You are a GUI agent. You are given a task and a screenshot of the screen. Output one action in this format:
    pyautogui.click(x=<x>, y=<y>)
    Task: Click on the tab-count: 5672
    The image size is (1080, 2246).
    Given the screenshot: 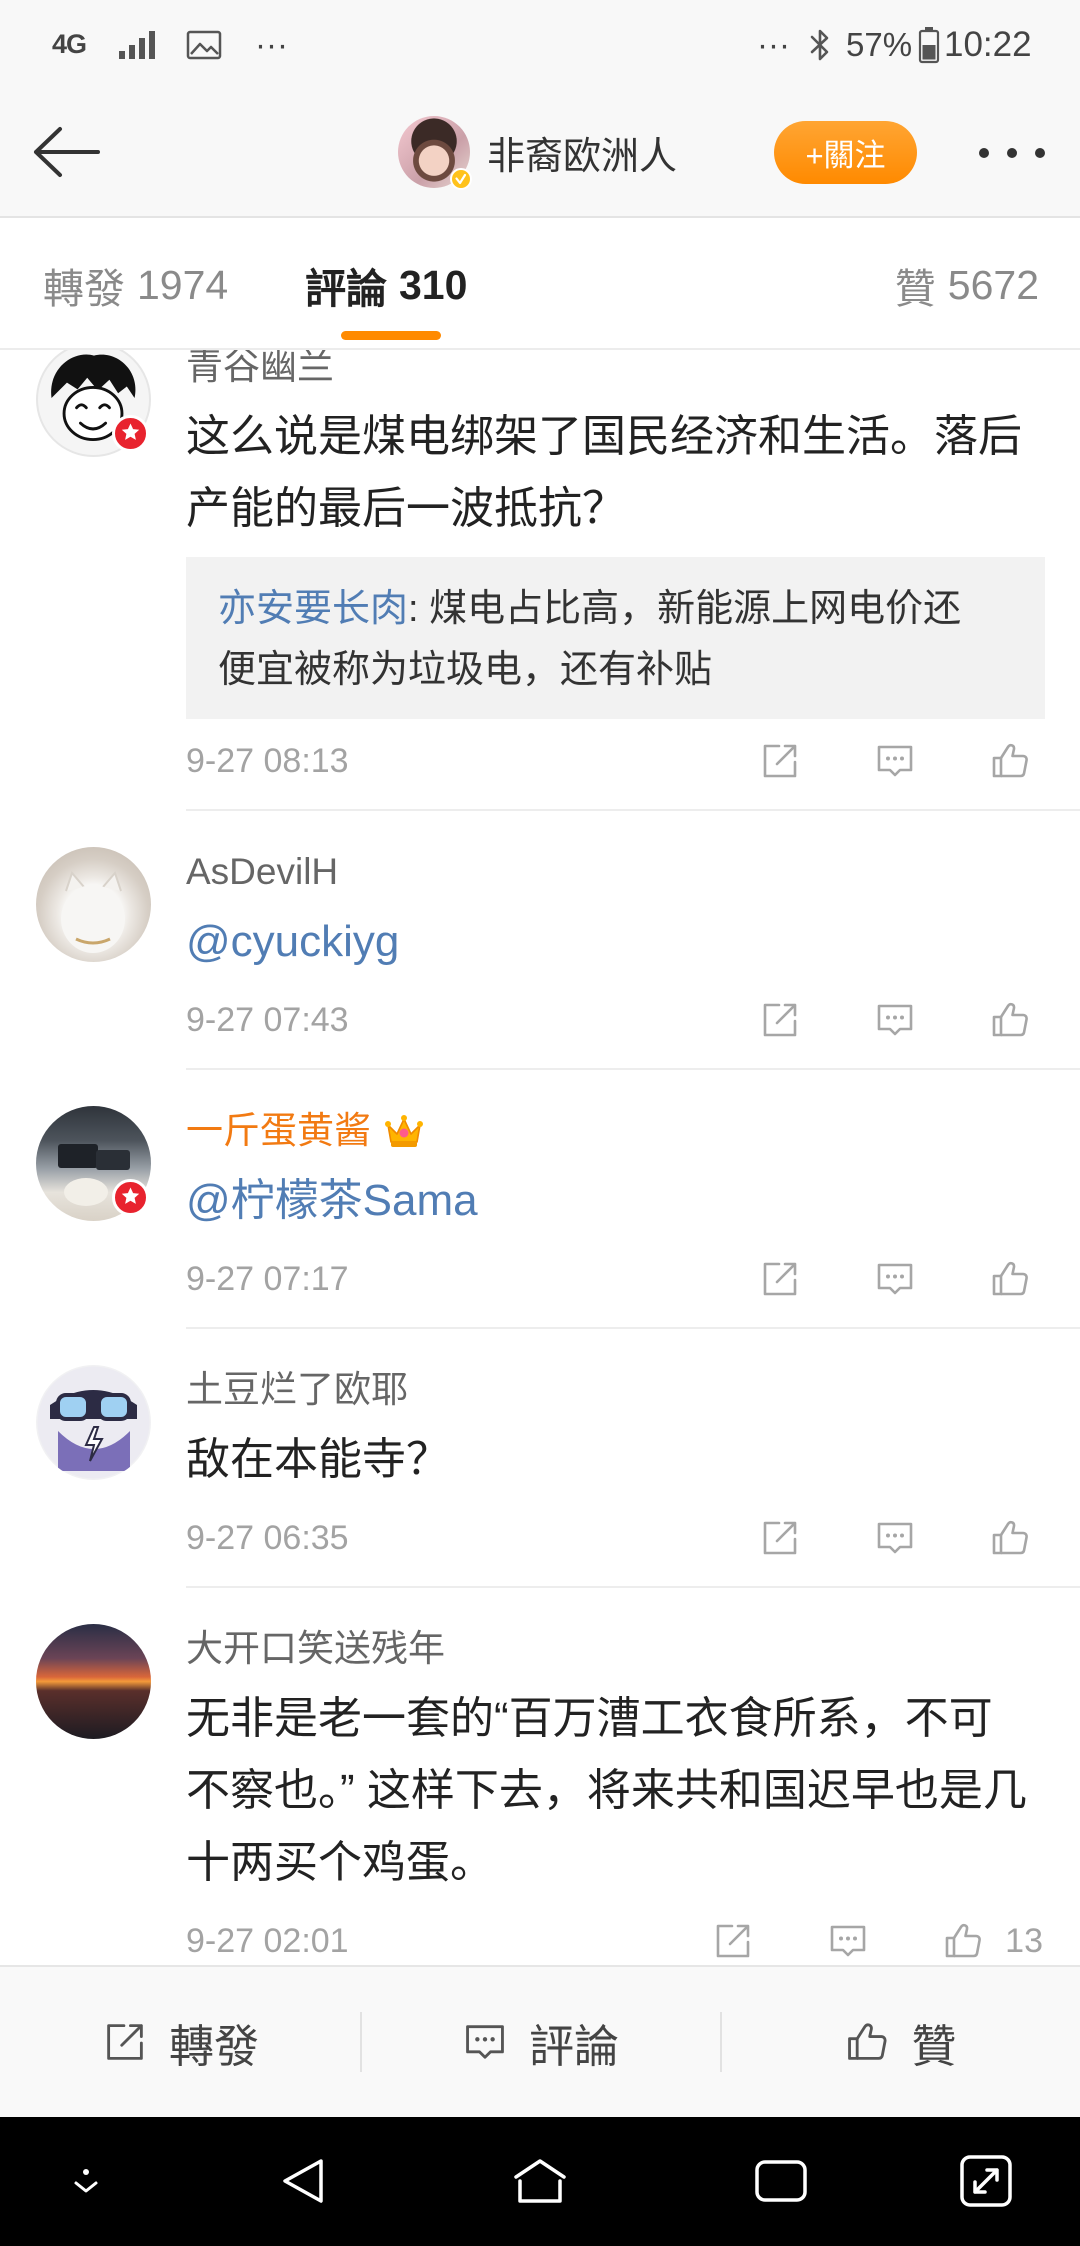 What is the action you would take?
    pyautogui.click(x=993, y=284)
    